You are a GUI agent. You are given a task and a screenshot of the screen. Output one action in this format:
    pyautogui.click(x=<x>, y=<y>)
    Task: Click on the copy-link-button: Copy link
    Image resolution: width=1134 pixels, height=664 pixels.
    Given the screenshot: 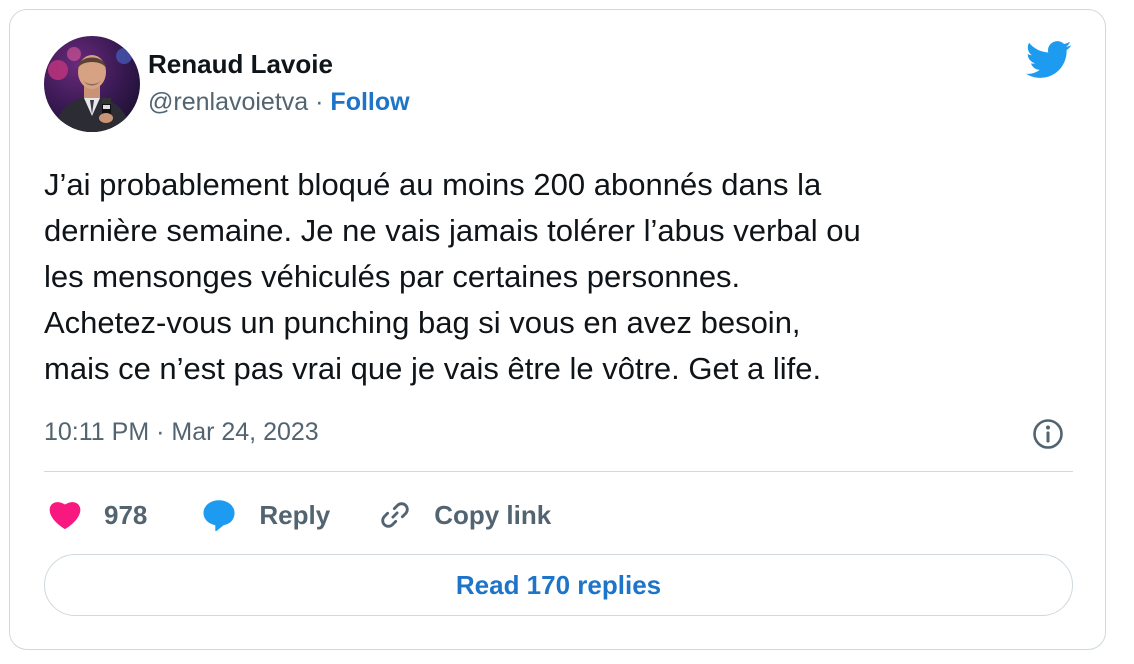 What is the action you would take?
    pyautogui.click(x=464, y=515)
    